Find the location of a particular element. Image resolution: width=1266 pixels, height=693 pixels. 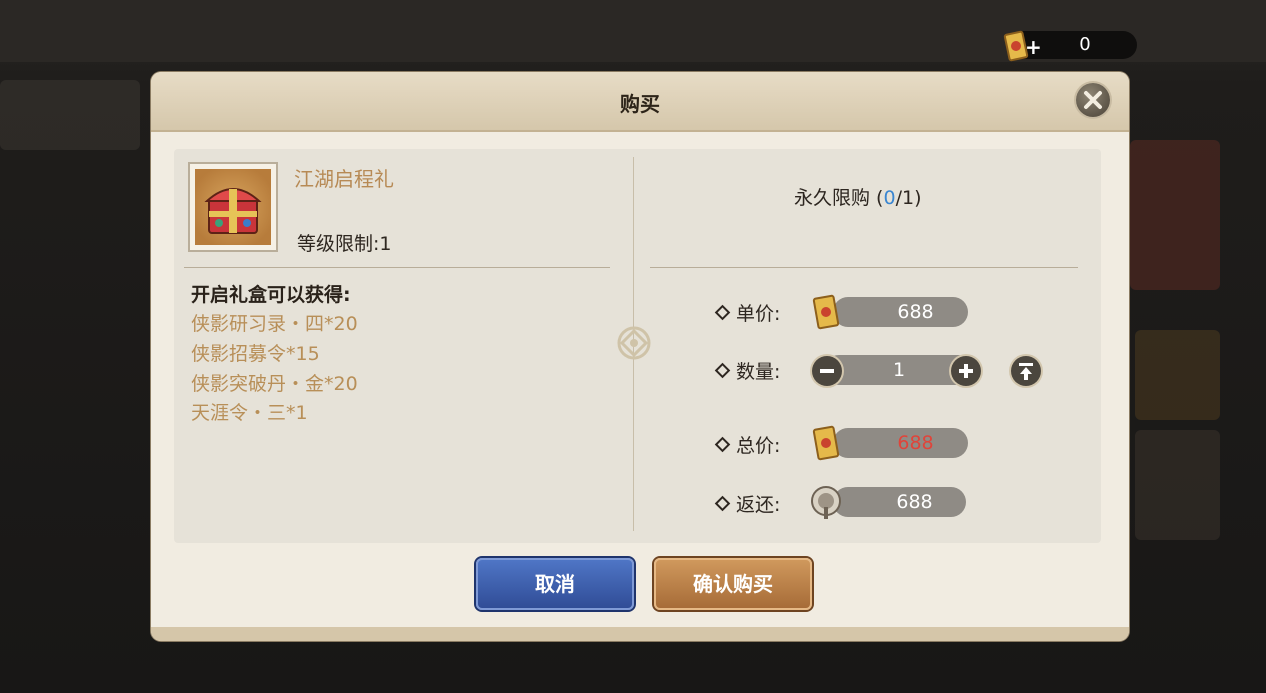

purchase-limit: 永久限购 (0/1) is located at coordinates (858, 198).